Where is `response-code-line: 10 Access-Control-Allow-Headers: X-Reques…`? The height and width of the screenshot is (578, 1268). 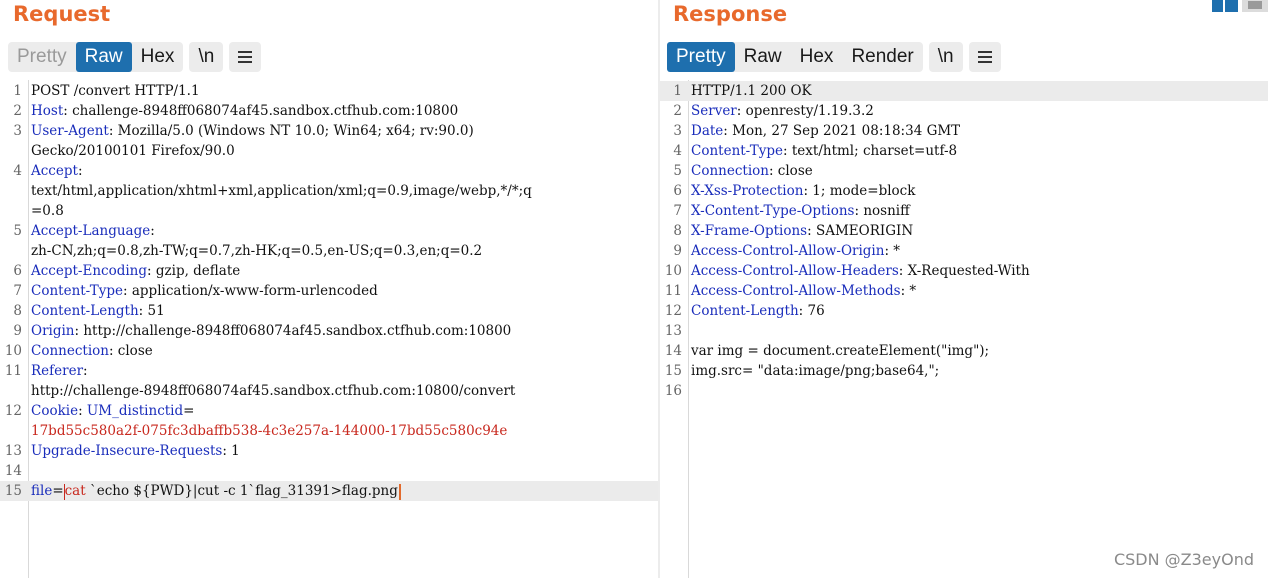 response-code-line: 10 Access-Control-Allow-Headers: X-Reques… is located at coordinates (964, 271).